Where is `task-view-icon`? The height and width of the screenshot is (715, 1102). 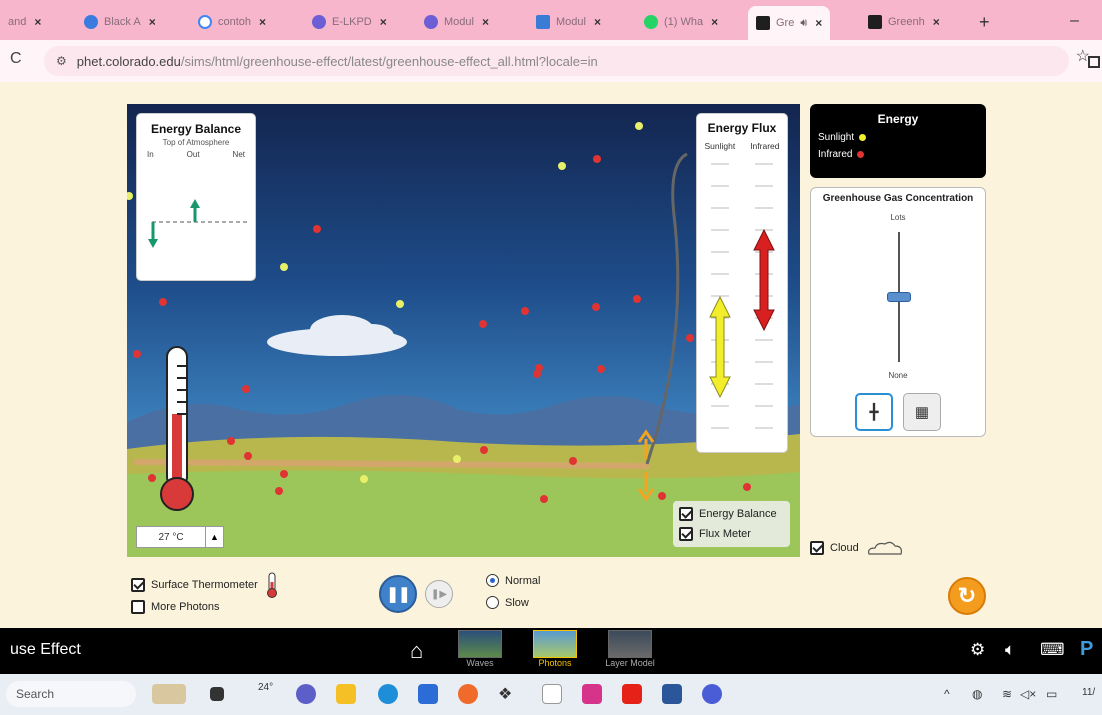 task-view-icon is located at coordinates (217, 694).